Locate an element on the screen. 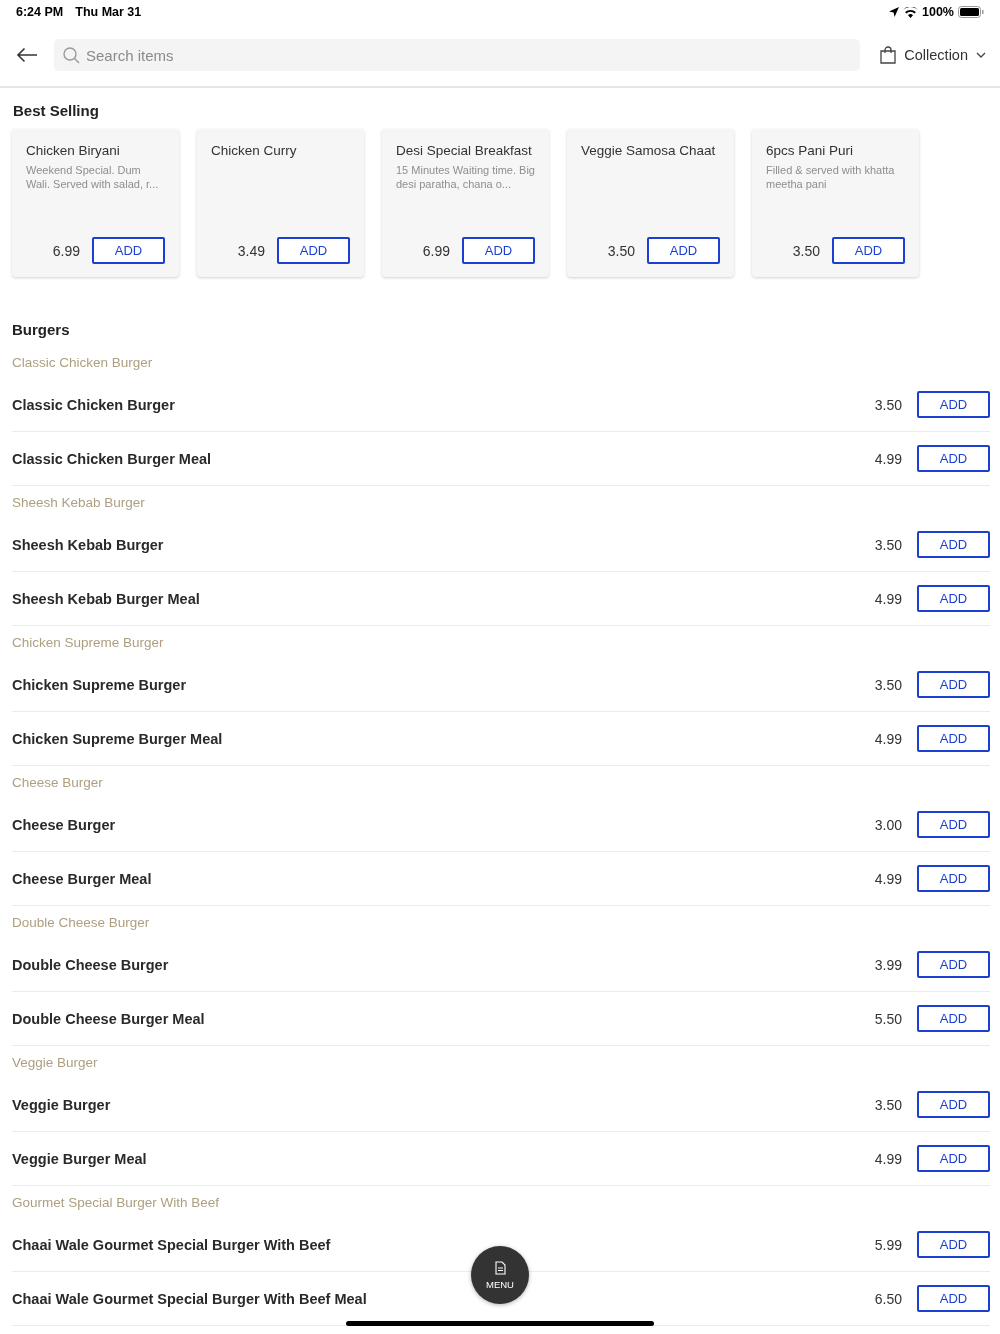 Image resolution: width=1000 pixels, height=1334 pixels. item-name: Classic Chicken Burger Meal is located at coordinates (112, 458).